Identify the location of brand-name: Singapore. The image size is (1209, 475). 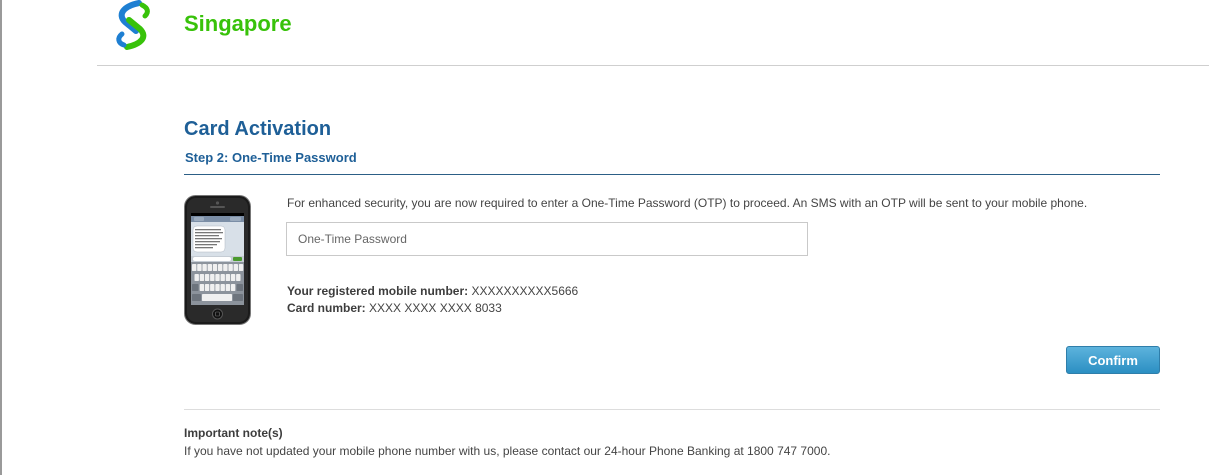
(238, 23).